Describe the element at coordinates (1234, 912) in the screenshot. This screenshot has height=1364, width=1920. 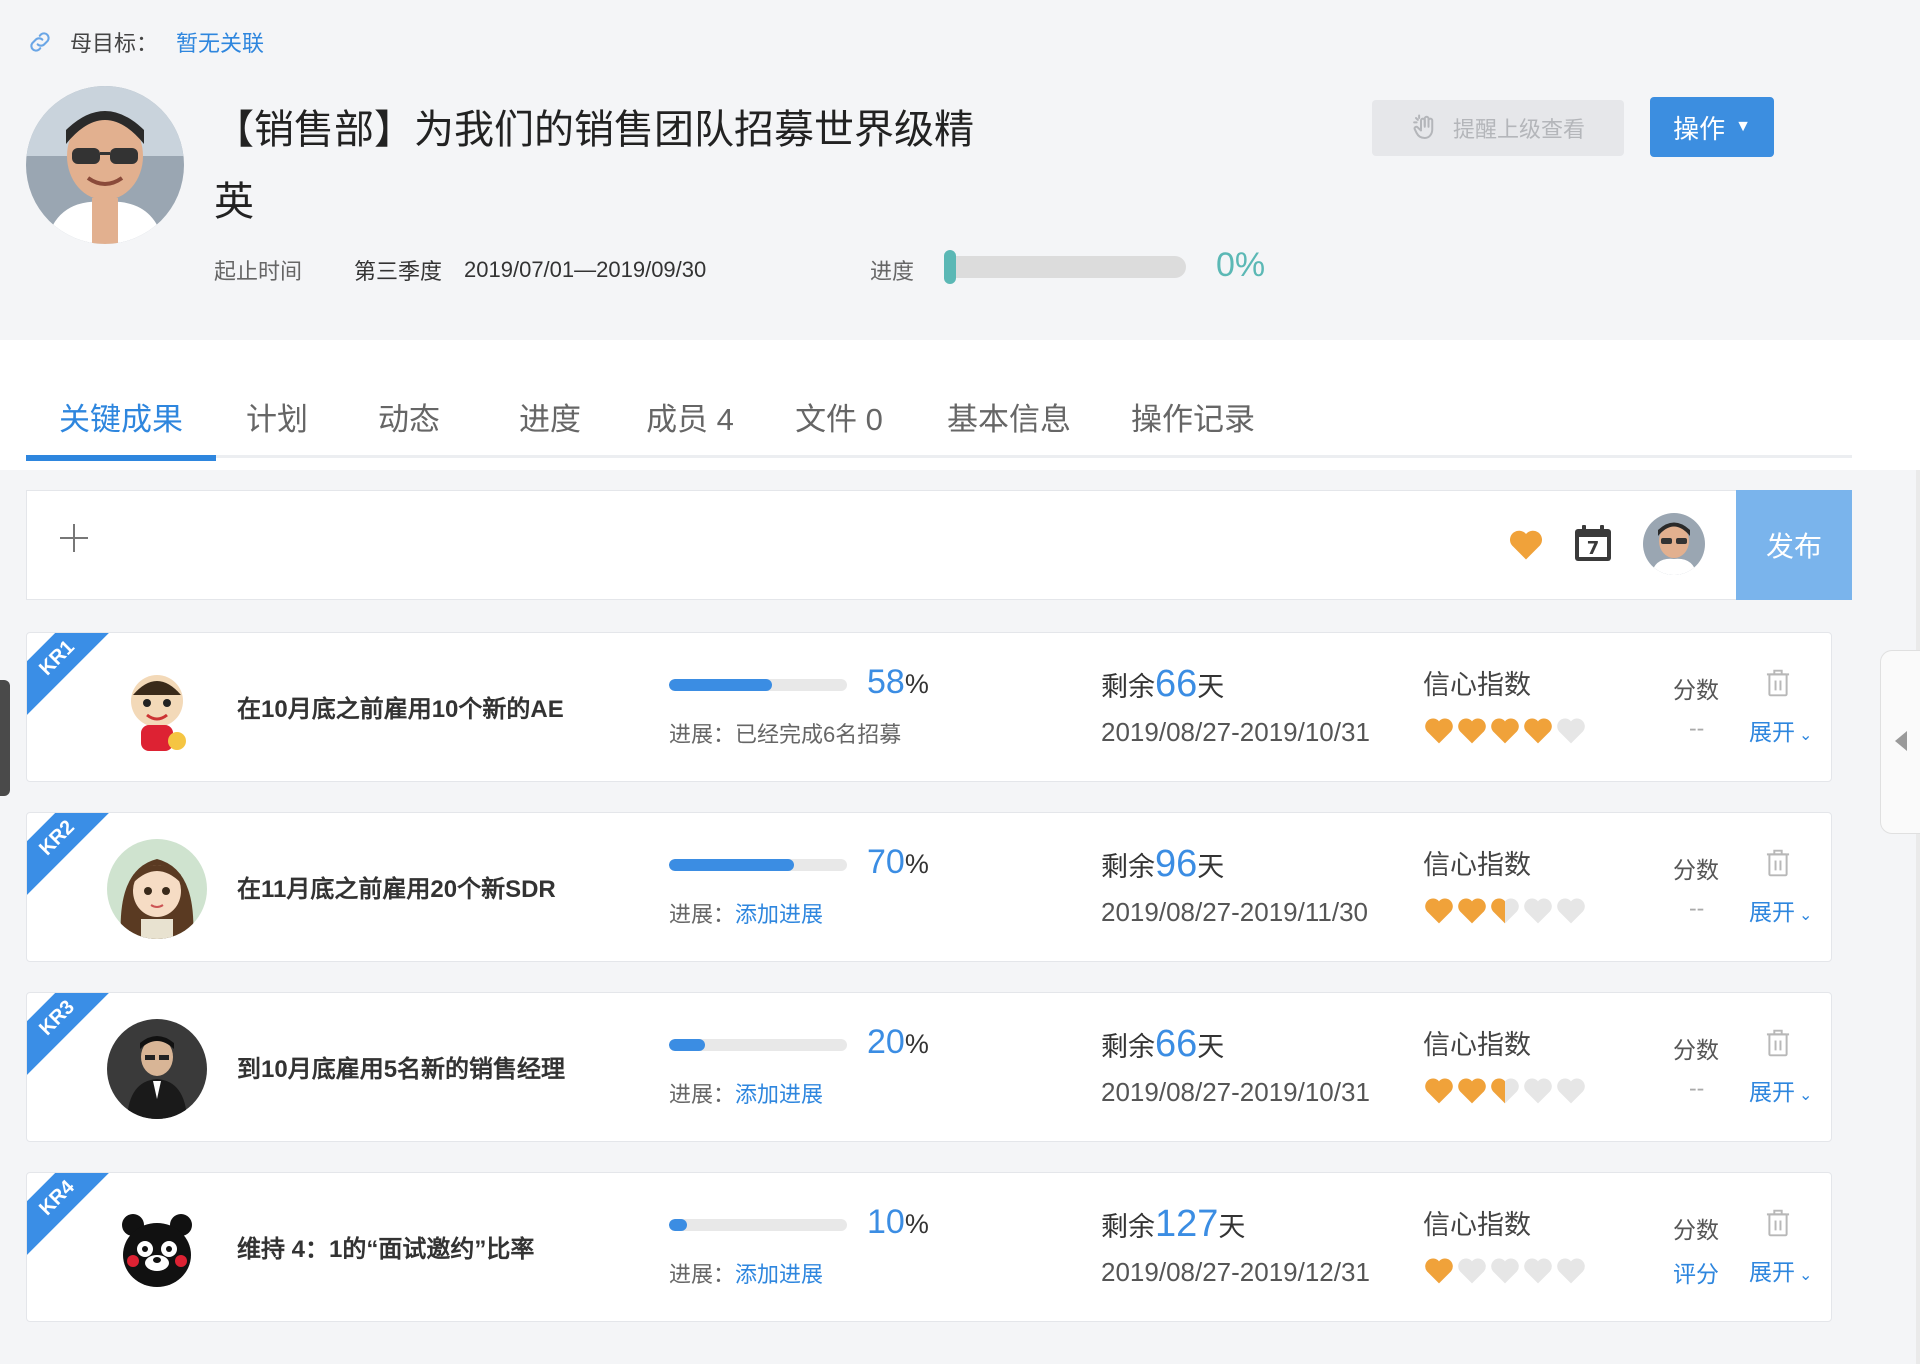
I see `kr-date-range: 2019/08/27-2019/11/30` at that location.